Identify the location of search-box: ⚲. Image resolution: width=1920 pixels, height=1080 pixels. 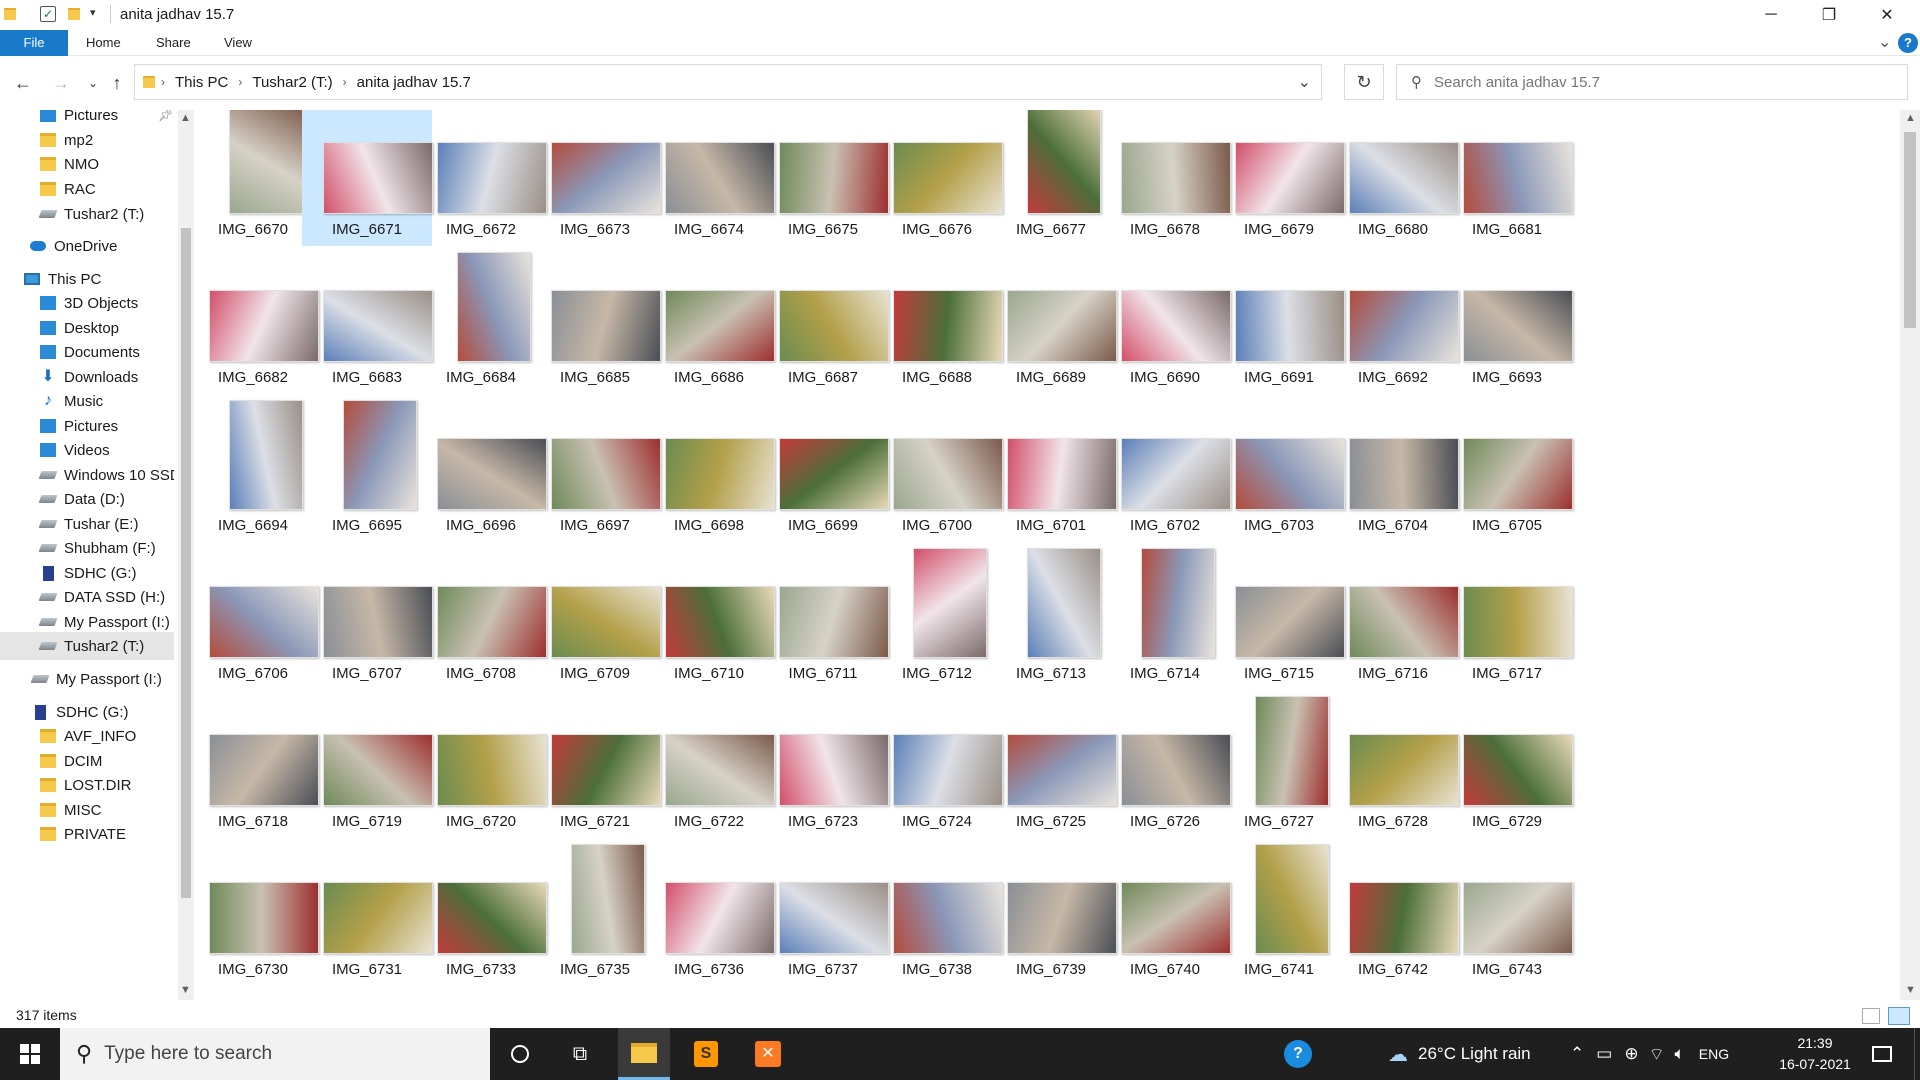
(1652, 82).